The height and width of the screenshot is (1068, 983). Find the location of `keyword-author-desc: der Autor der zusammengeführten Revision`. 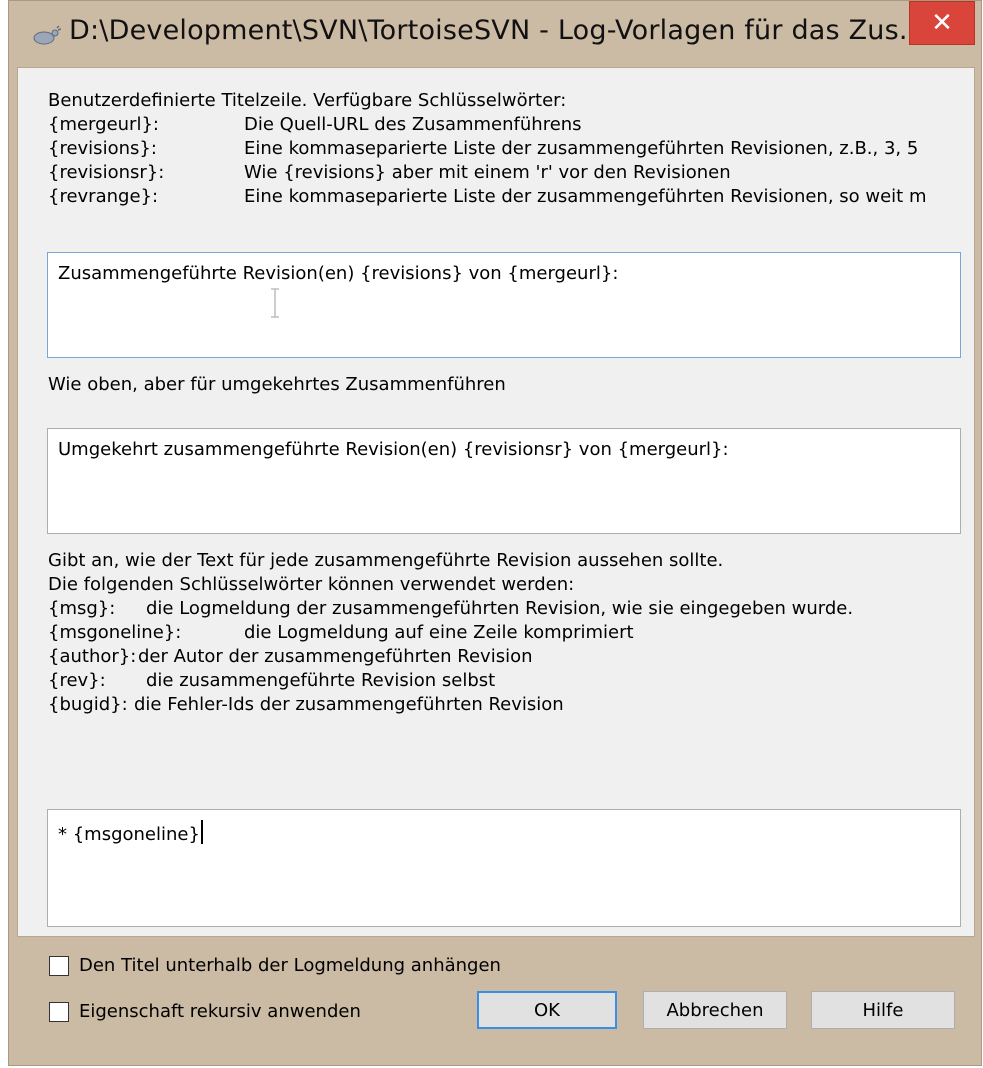

keyword-author-desc: der Autor der zusammengeführten Revision is located at coordinates (335, 656).